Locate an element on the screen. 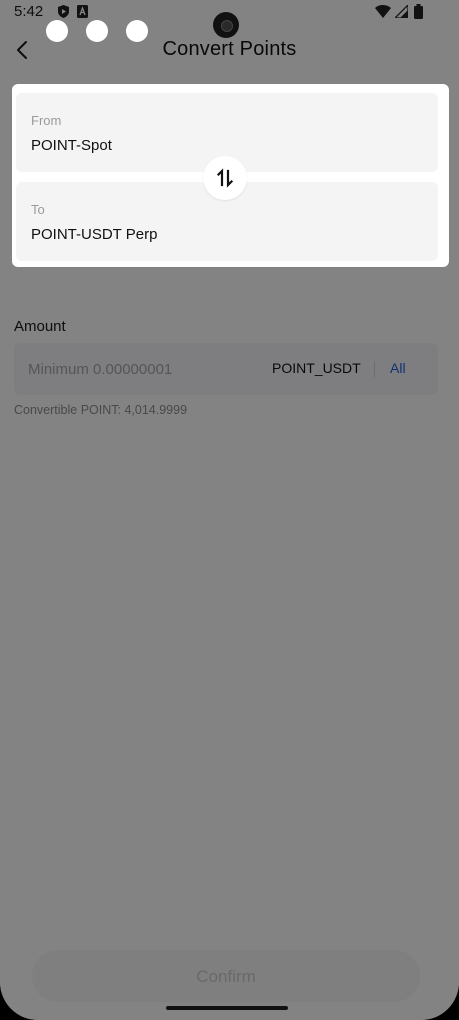 The image size is (459, 1020). amount-field: POINT_USDT All is located at coordinates (226, 369).